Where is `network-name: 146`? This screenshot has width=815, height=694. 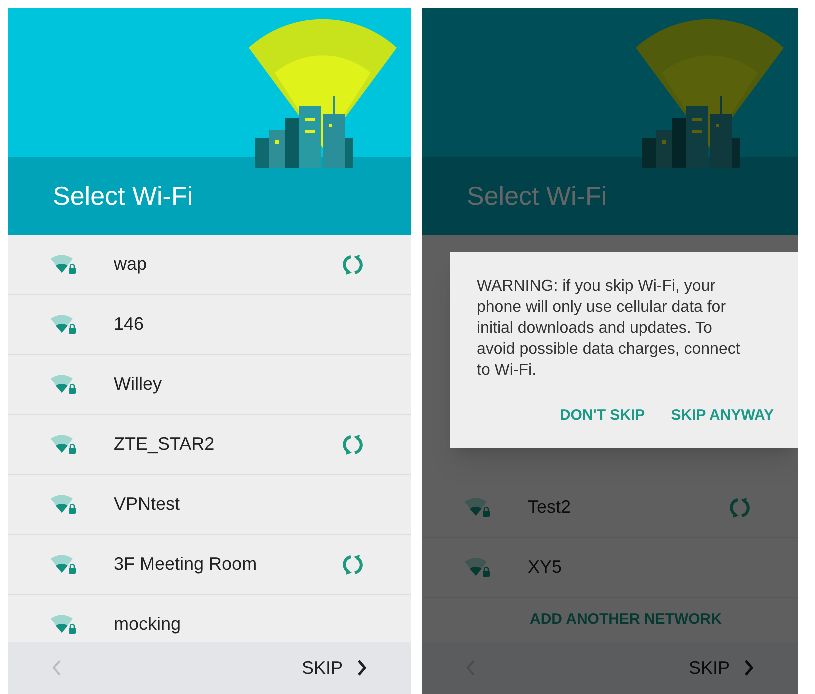
network-name: 146 is located at coordinates (129, 324).